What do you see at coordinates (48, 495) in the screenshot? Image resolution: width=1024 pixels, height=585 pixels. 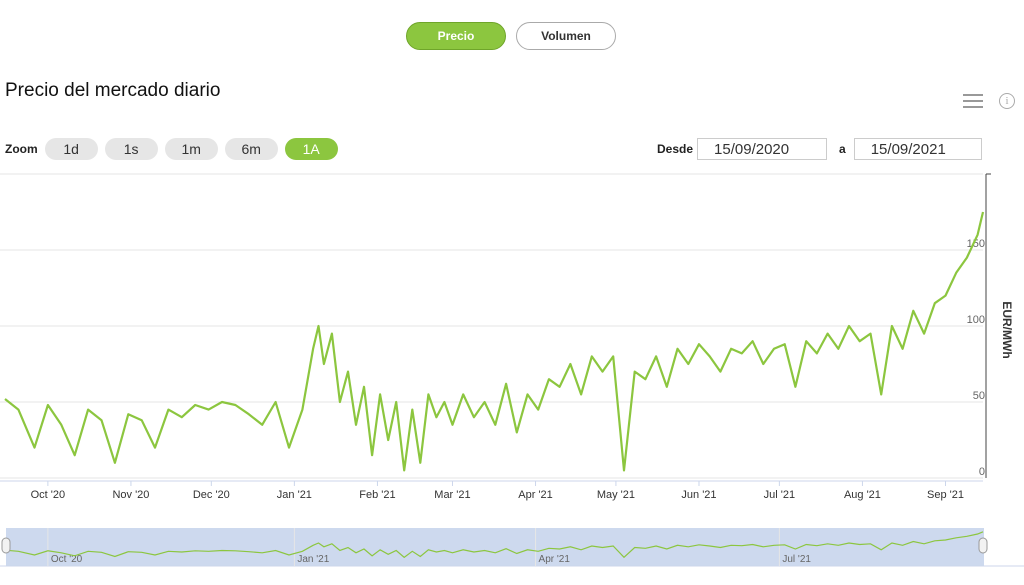 I see `x-tick-label: Oct '20` at bounding box center [48, 495].